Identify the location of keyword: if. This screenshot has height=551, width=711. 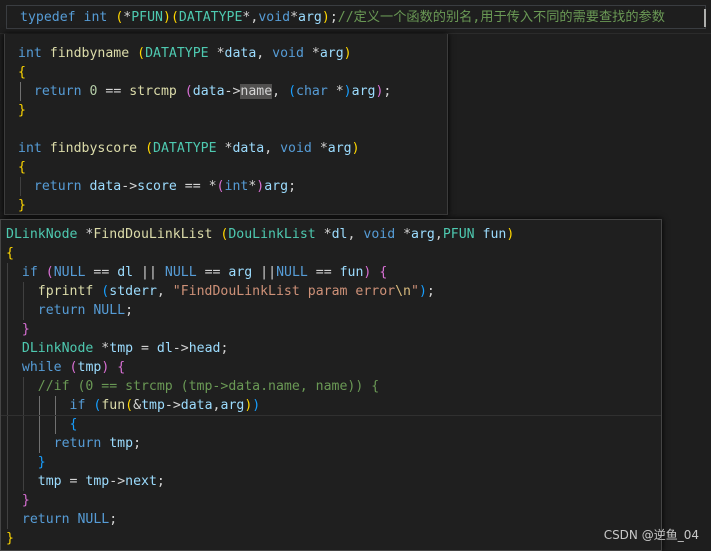
(29, 272).